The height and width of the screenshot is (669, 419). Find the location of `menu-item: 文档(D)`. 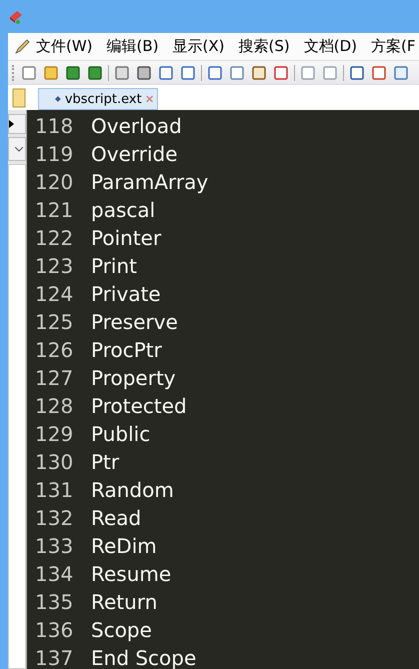

menu-item: 文档(D) is located at coordinates (331, 46).